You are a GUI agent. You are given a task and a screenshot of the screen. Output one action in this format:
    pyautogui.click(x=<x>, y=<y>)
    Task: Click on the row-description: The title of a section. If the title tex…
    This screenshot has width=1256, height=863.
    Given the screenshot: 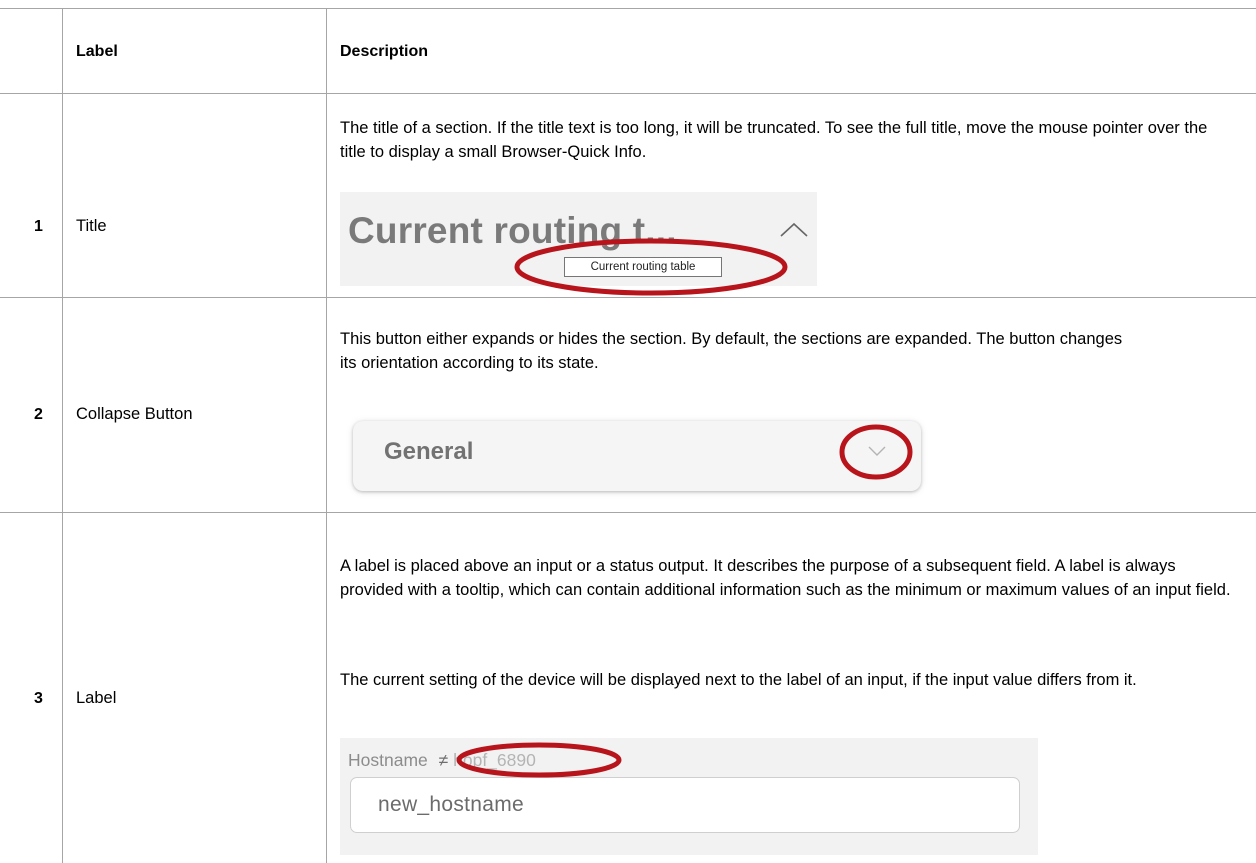 What is the action you would take?
    pyautogui.click(x=774, y=140)
    